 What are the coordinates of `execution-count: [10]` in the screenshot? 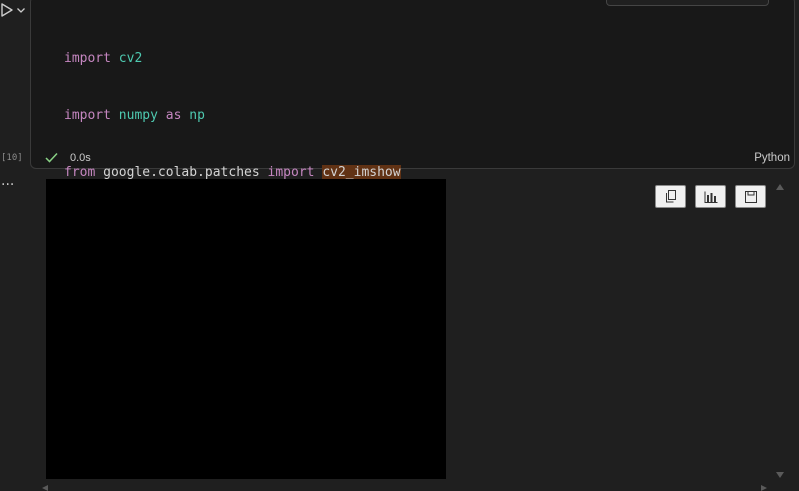 It's located at (12, 158).